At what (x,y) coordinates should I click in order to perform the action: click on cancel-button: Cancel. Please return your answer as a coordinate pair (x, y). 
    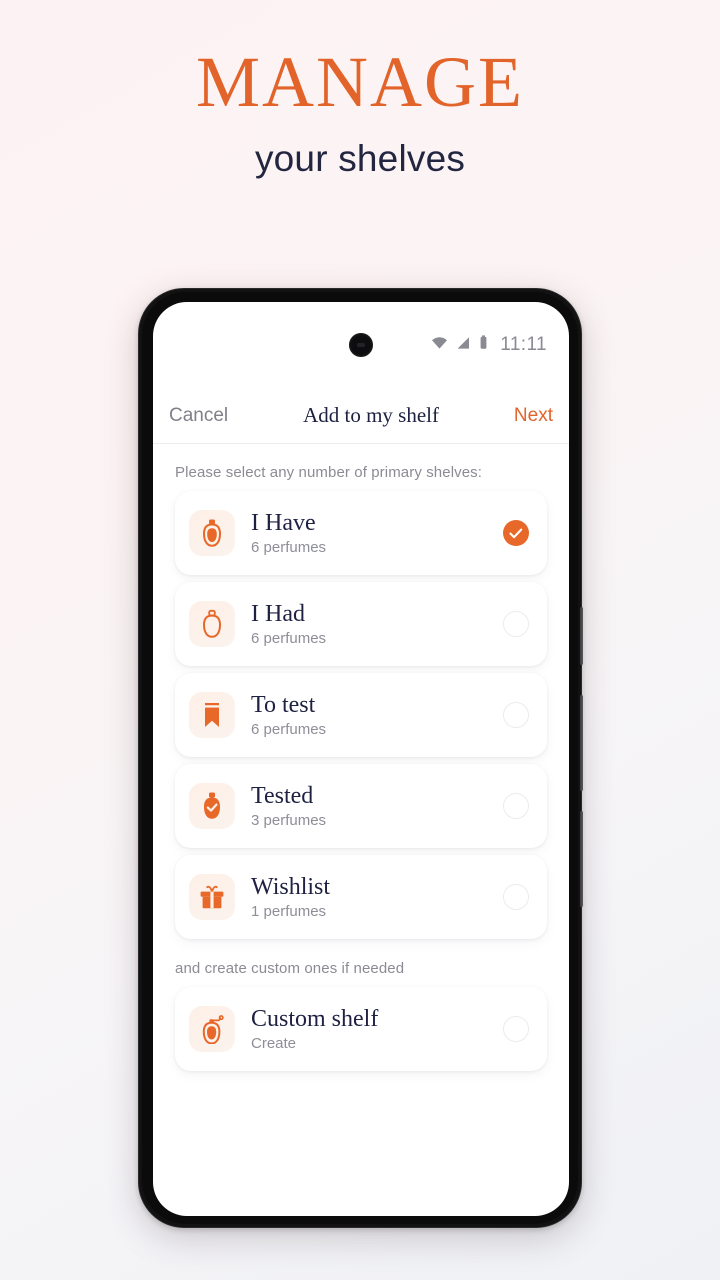
    Looking at the image, I should click on (198, 416).